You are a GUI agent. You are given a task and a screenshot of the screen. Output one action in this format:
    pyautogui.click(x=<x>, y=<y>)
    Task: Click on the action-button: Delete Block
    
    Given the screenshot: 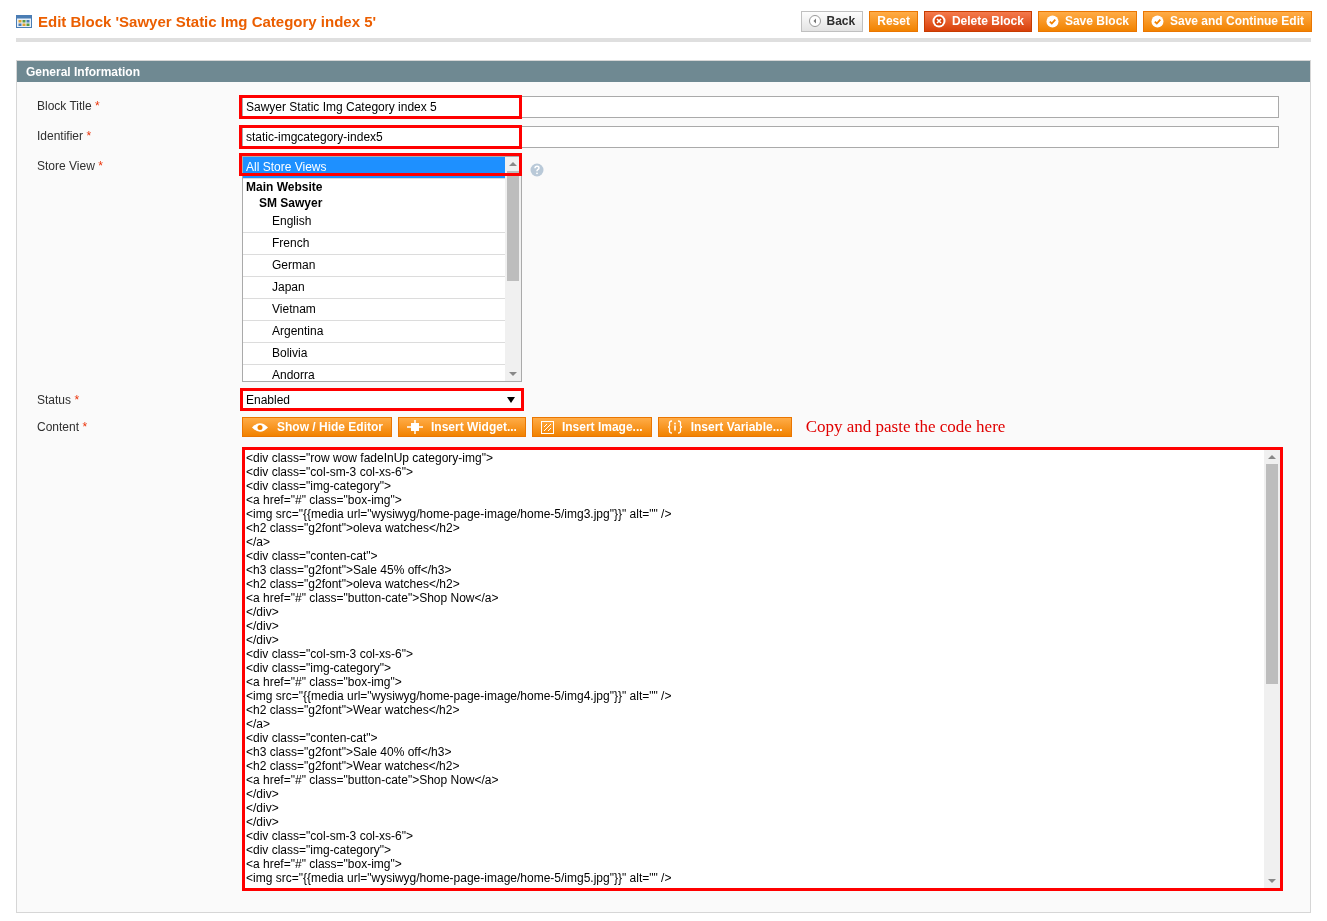 What is the action you would take?
    pyautogui.click(x=977, y=21)
    